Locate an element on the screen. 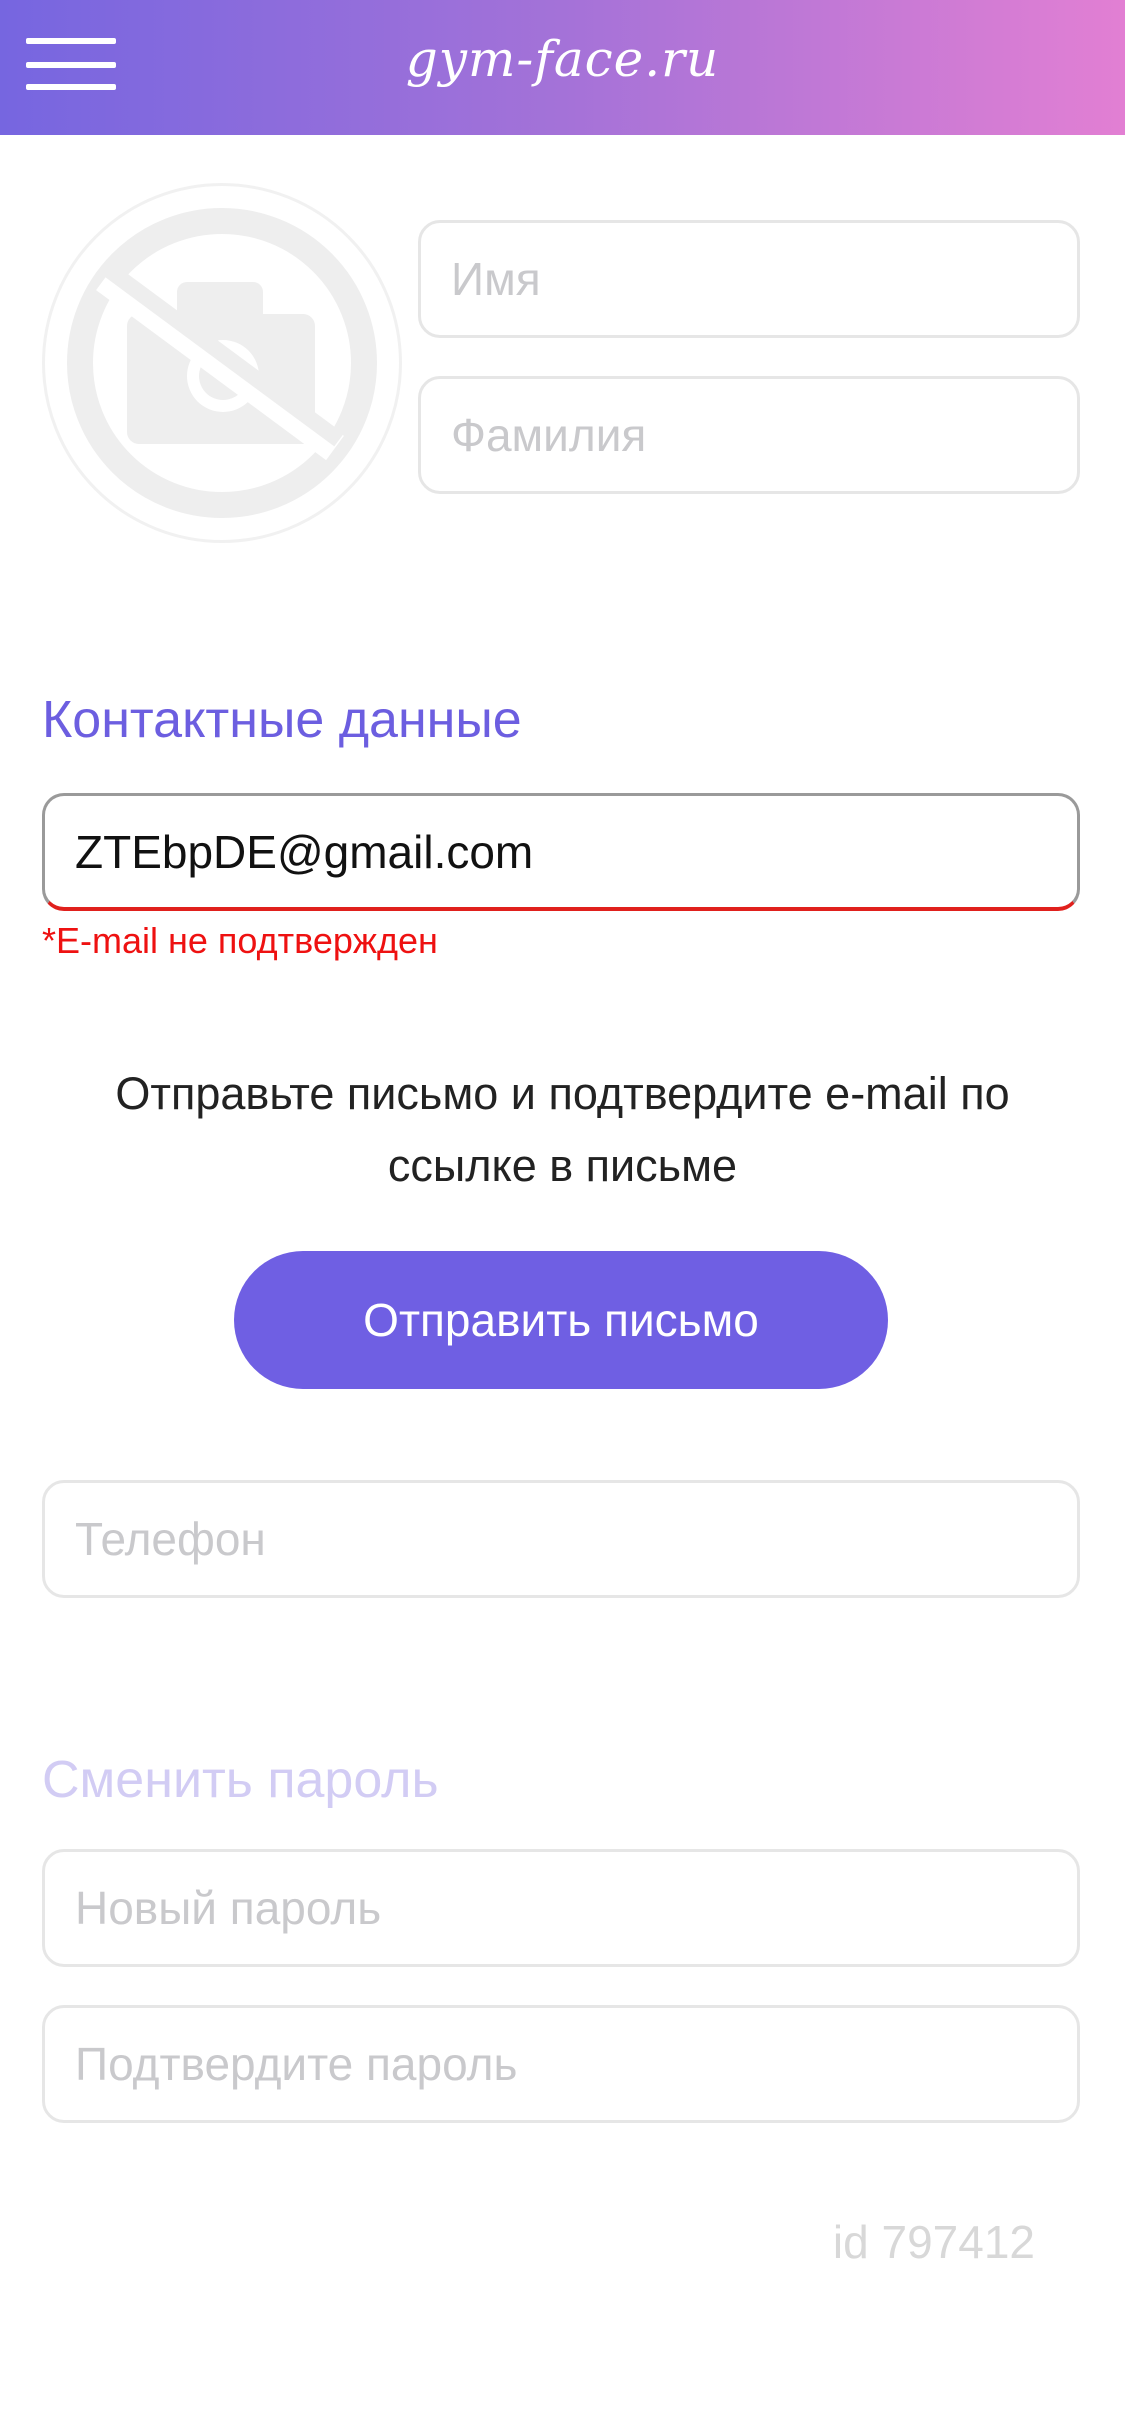 The height and width of the screenshot is (2436, 1125). change-password-title: Сменить пароль is located at coordinates (240, 1780).